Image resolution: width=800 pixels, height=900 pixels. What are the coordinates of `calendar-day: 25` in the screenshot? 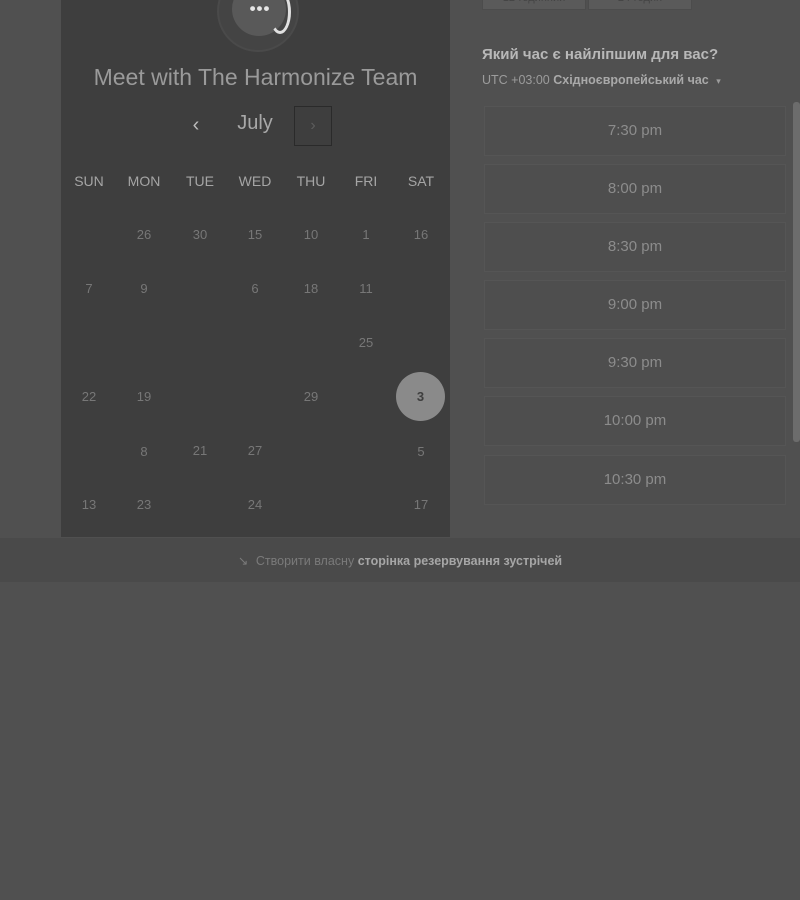 It's located at (366, 343).